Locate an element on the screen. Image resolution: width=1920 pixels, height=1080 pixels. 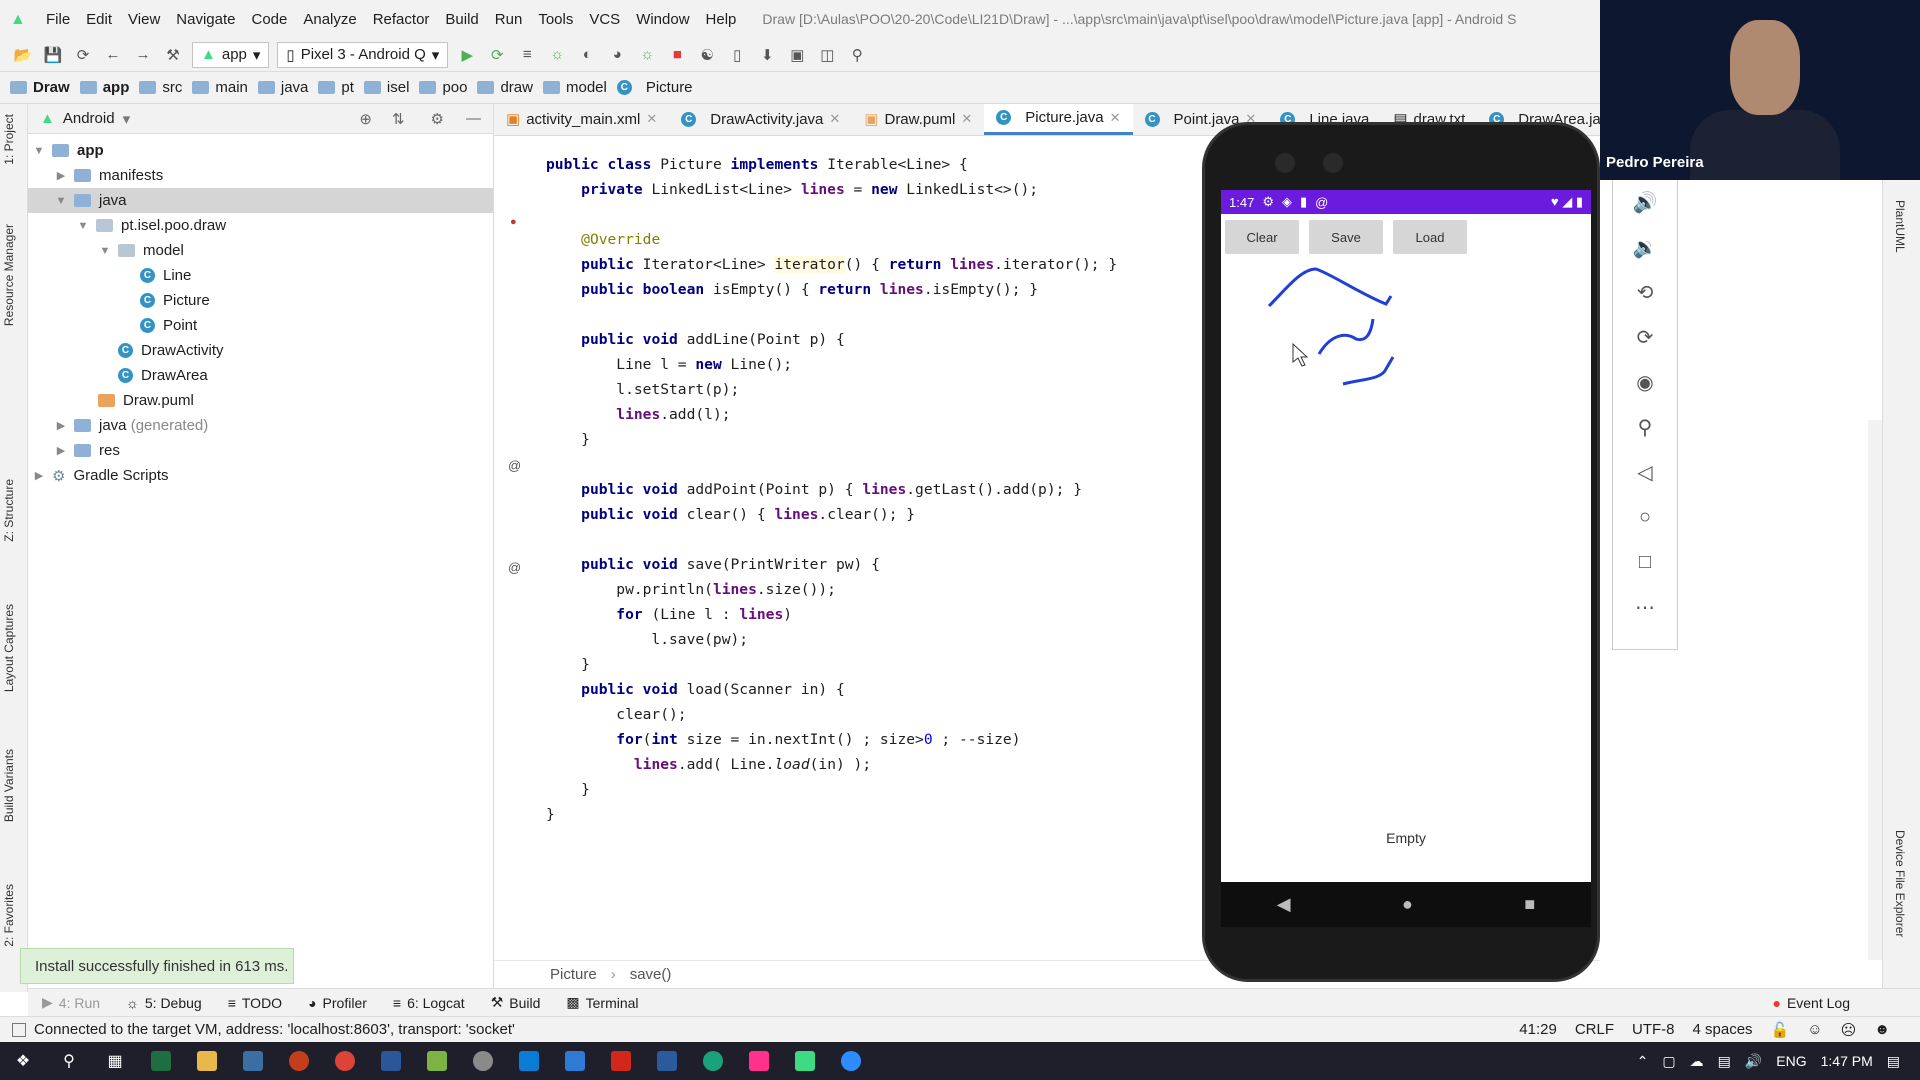
tree-item-manifests: ▶ manifests is located at coordinates (260, 175).